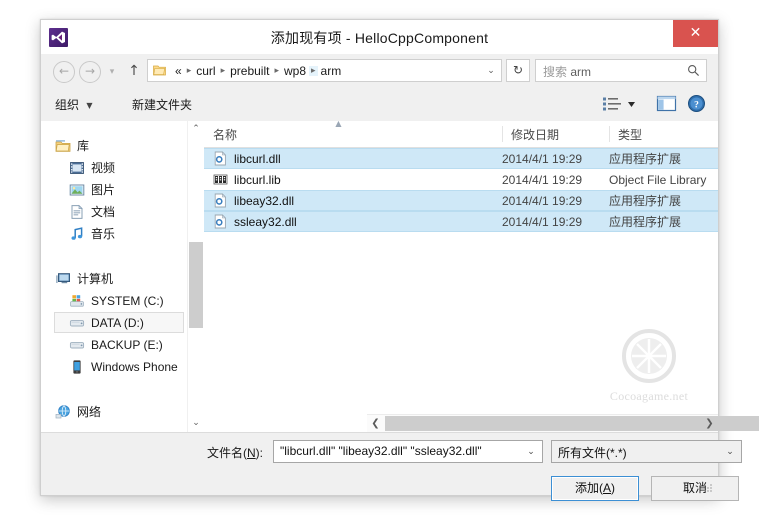 The width and height of the screenshot is (759, 519). What do you see at coordinates (606, 488) in the screenshot?
I see `add-label-key: A` at bounding box center [606, 488].